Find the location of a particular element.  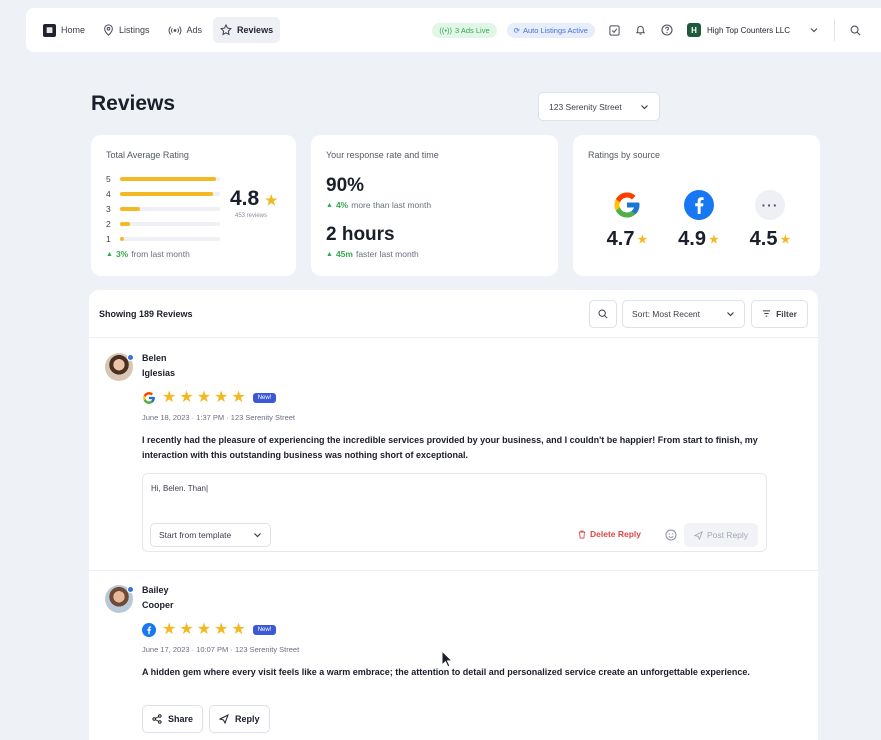

checkbox-icon is located at coordinates (615, 30).